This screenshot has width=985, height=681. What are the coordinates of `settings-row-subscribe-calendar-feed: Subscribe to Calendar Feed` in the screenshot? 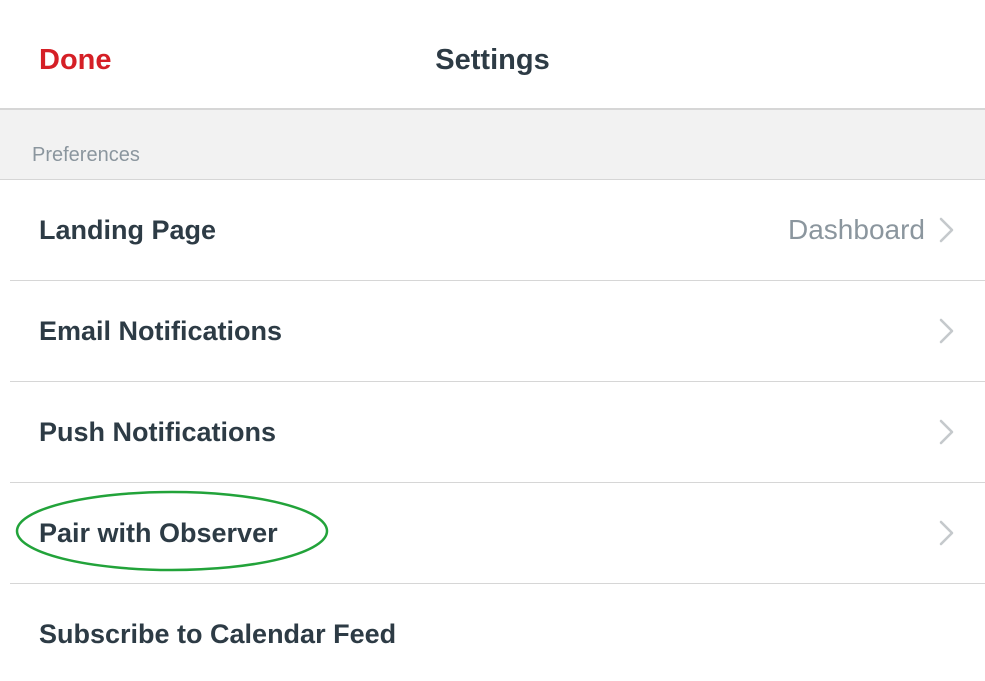 It's located at (492, 632).